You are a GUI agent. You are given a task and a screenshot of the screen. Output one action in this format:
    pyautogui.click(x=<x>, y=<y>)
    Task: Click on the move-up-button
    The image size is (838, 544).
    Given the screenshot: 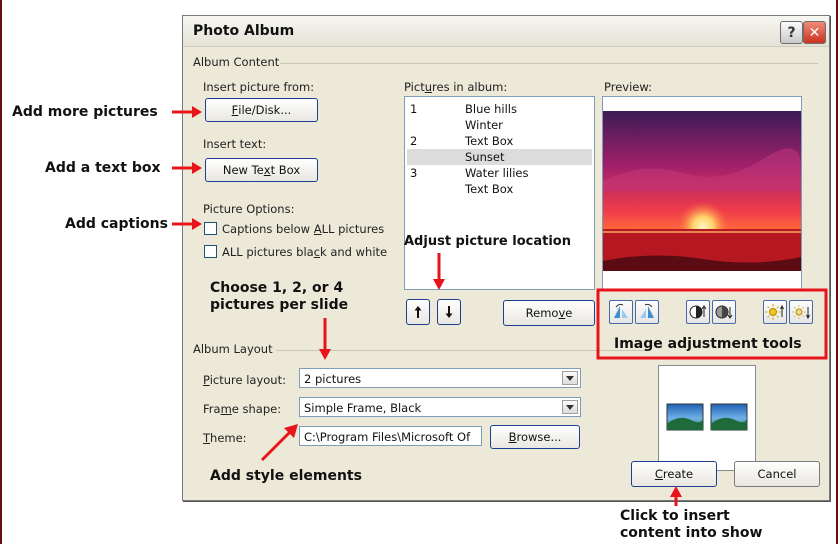 What is the action you would take?
    pyautogui.click(x=418, y=312)
    